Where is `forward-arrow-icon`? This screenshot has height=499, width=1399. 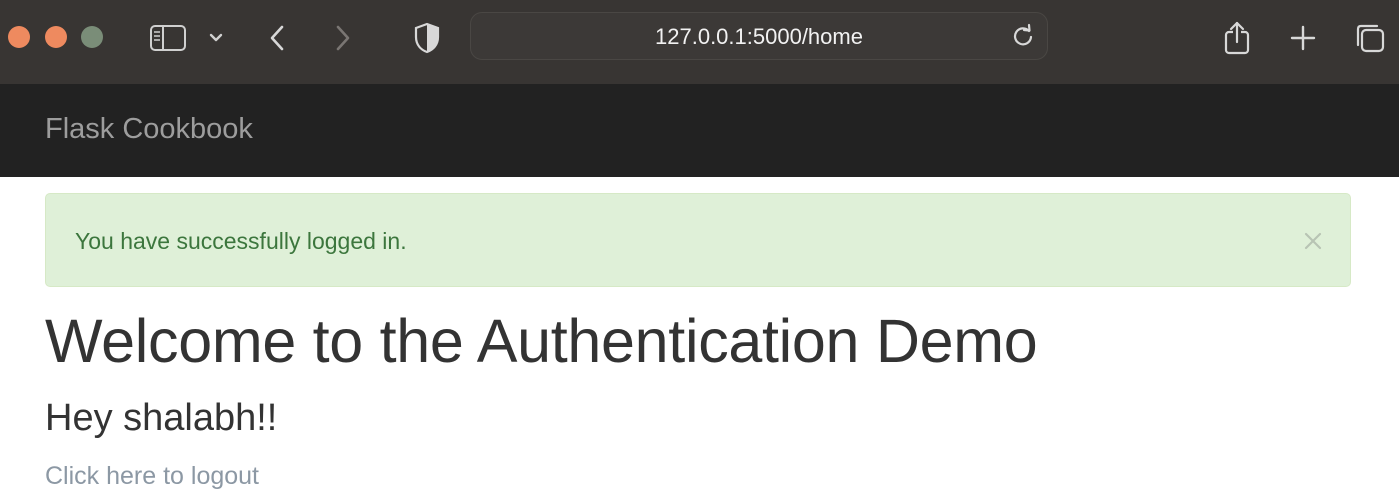 forward-arrow-icon is located at coordinates (342, 38).